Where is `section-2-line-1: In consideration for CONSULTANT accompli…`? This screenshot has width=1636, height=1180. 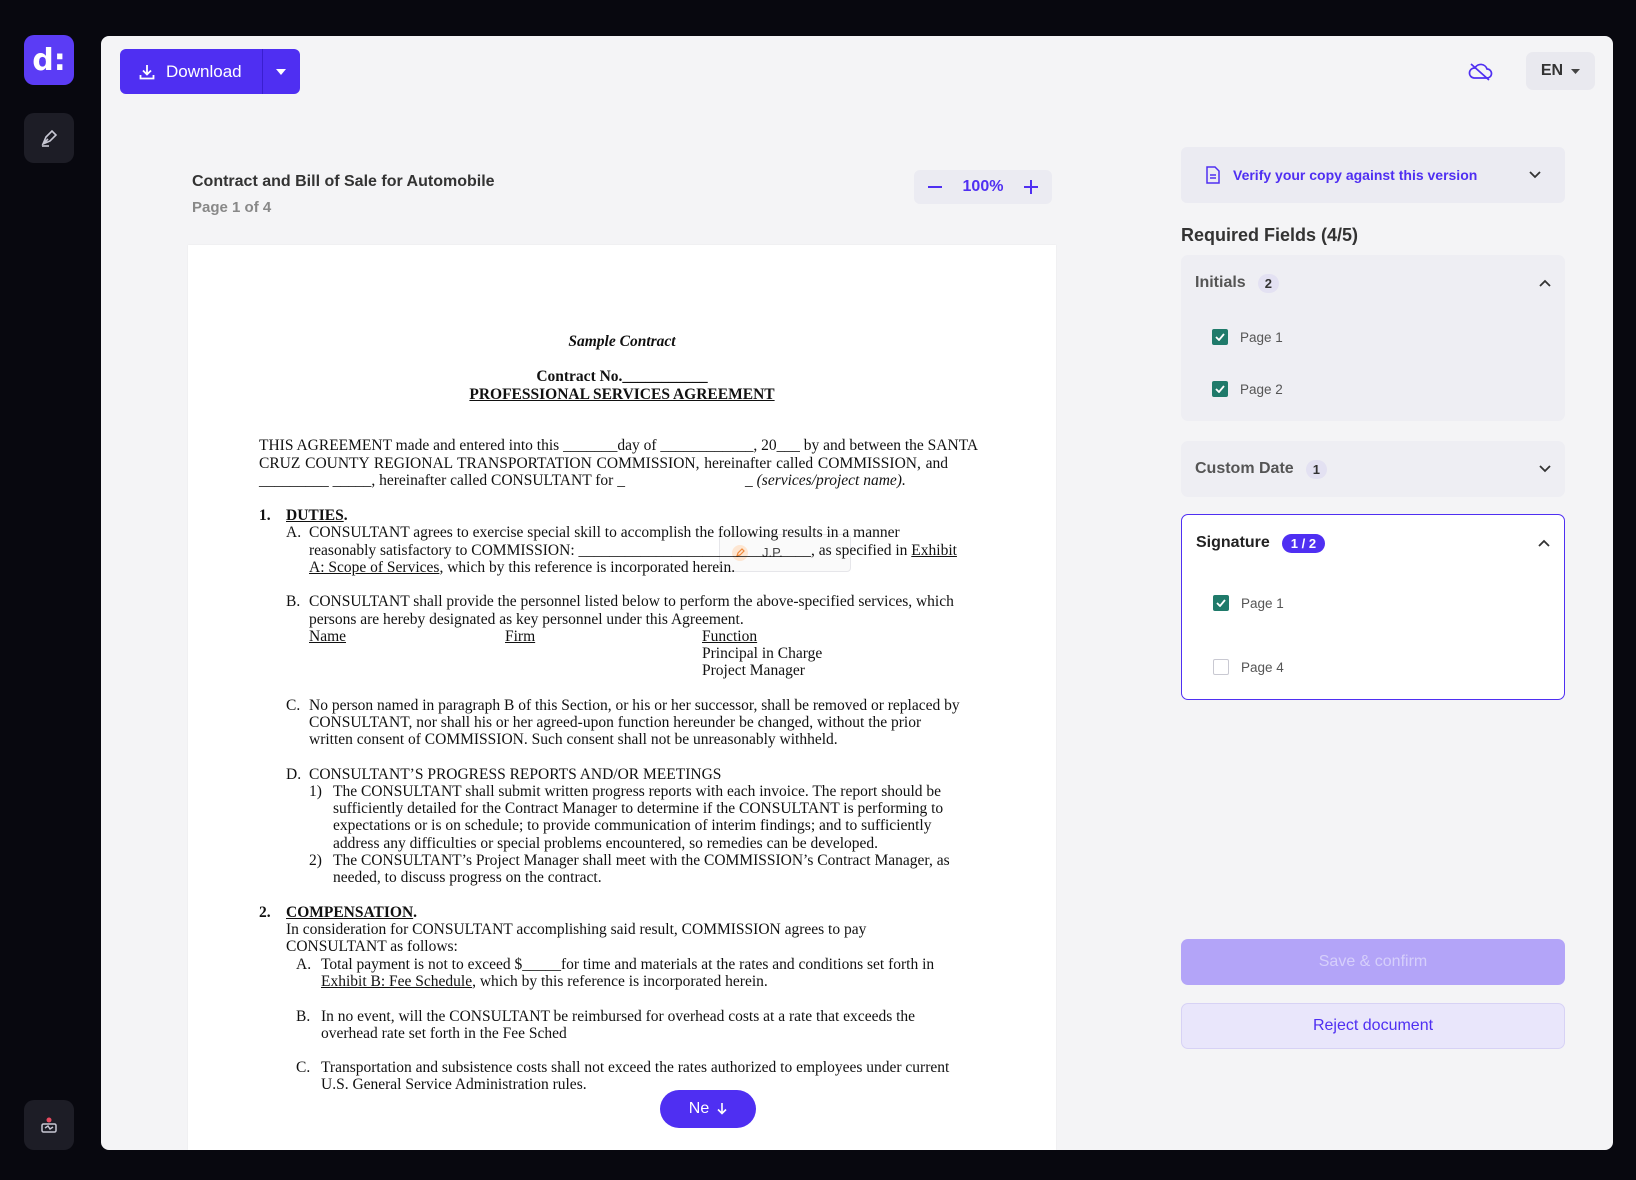 section-2-line-1: In consideration for CONSULTANT accompli… is located at coordinates (576, 929).